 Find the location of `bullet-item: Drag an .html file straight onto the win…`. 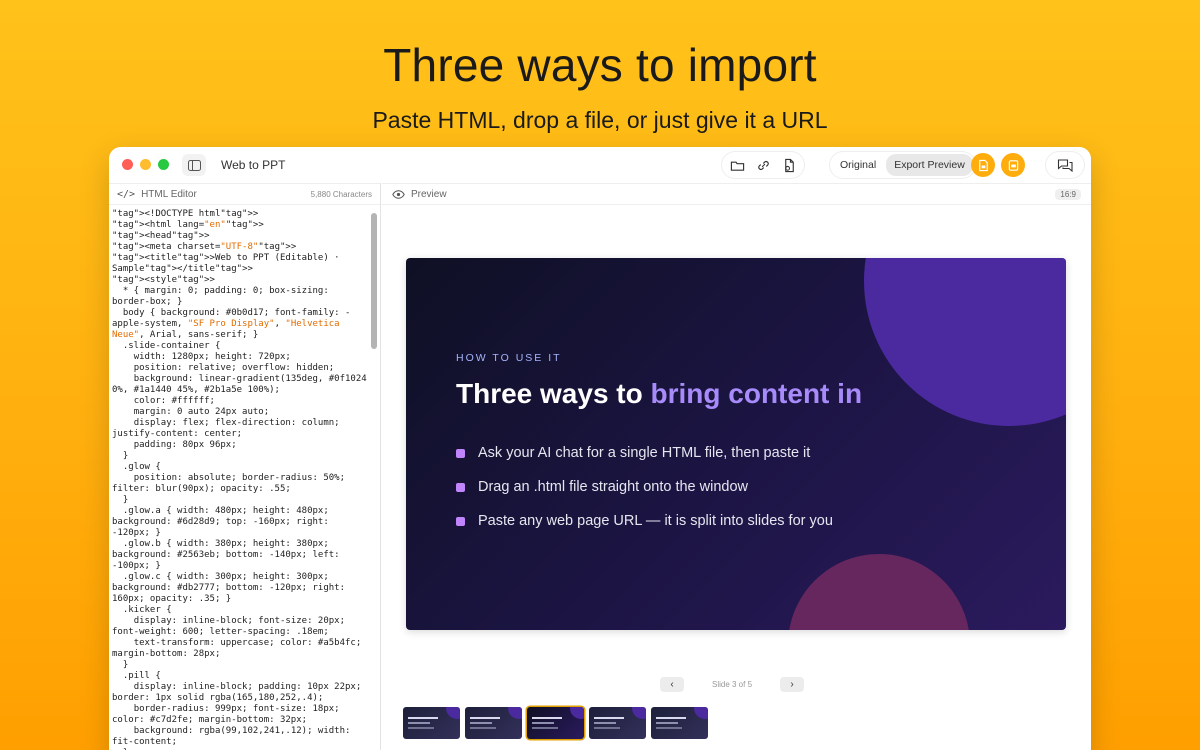

bullet-item: Drag an .html file straight onto the win… is located at coordinates (644, 487).